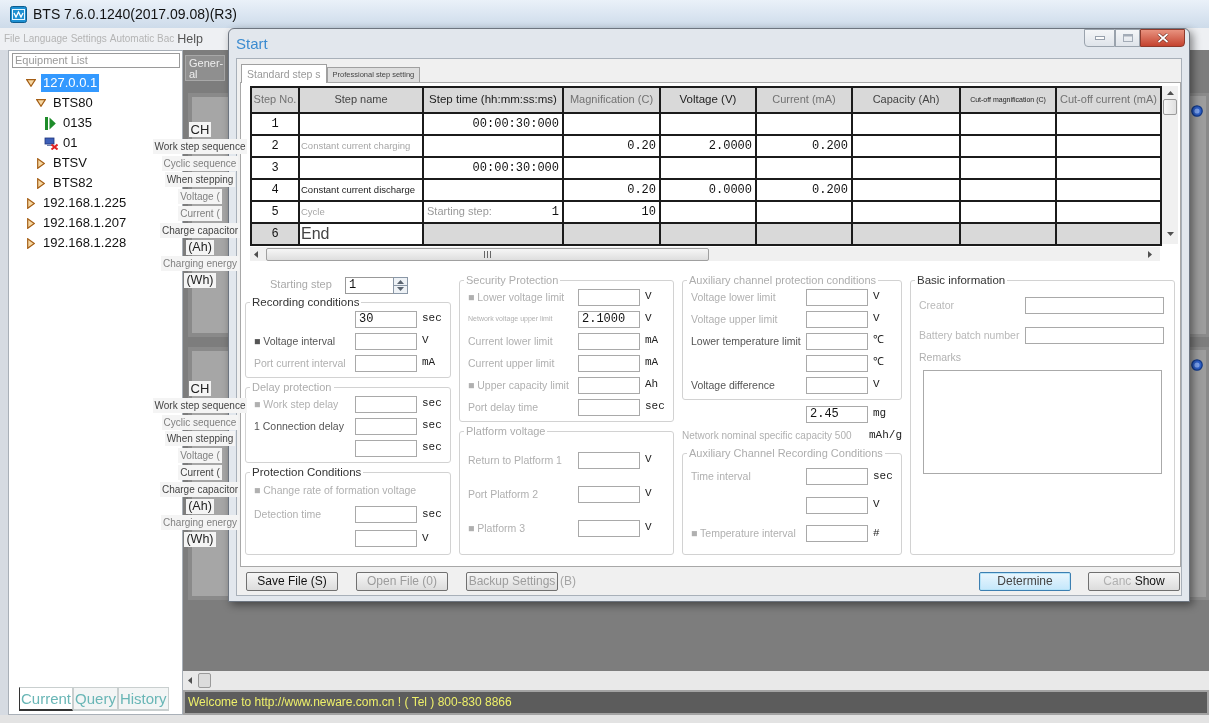 The width and height of the screenshot is (1209, 723). I want to click on close-icon, so click(1162, 38).